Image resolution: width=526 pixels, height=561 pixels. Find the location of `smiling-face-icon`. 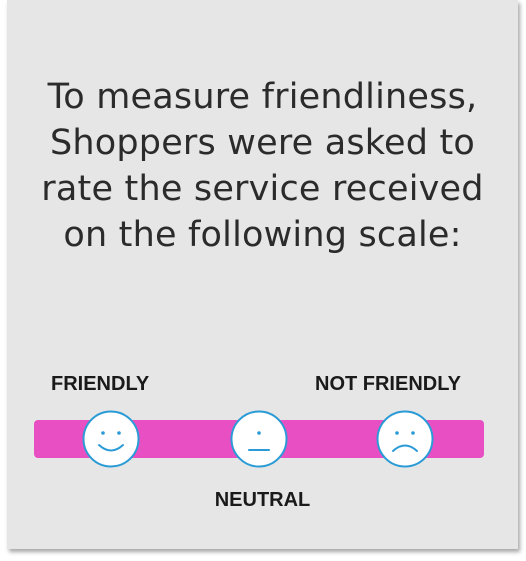

smiling-face-icon is located at coordinates (111, 439).